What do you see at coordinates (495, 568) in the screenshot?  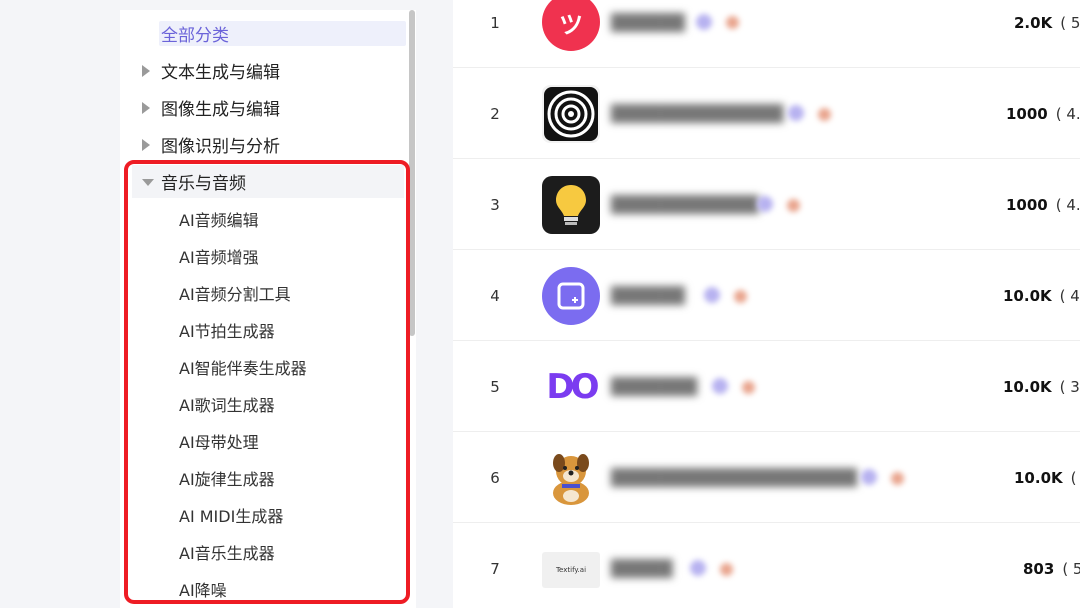 I see `rank-number: 7` at bounding box center [495, 568].